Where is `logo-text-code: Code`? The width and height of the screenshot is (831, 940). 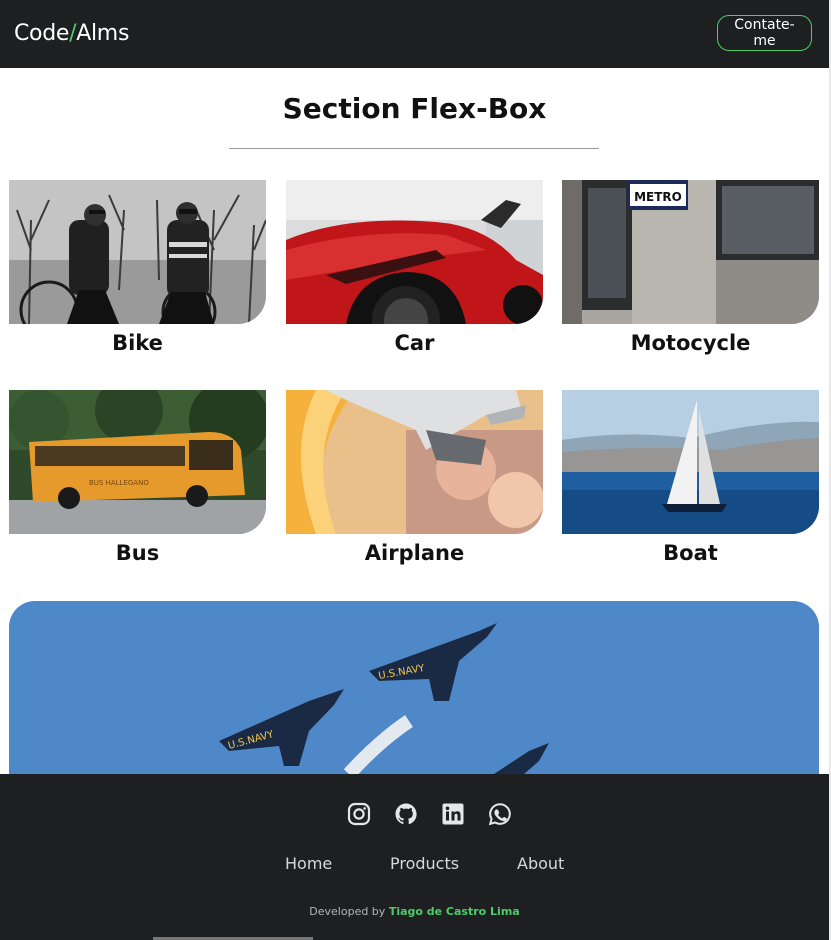 logo-text-code: Code is located at coordinates (42, 33).